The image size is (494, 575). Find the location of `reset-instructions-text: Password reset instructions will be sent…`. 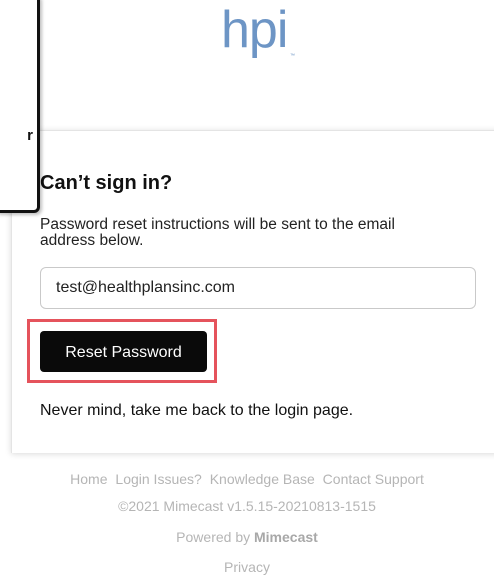

reset-instructions-text: Password reset instructions will be sent… is located at coordinates (217, 232).